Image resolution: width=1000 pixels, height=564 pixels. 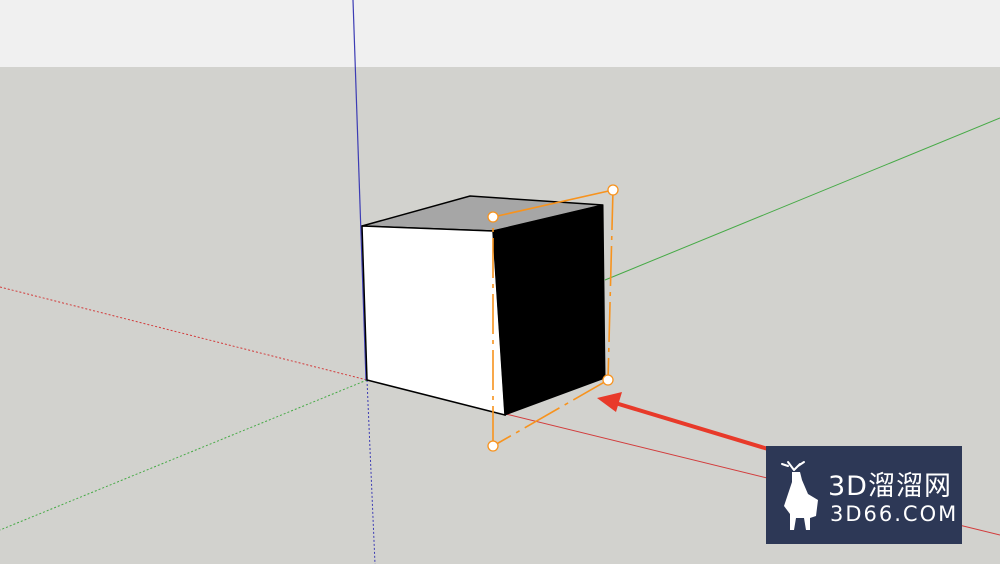 I want to click on watermark-url: 3D66.COM, so click(x=894, y=514).